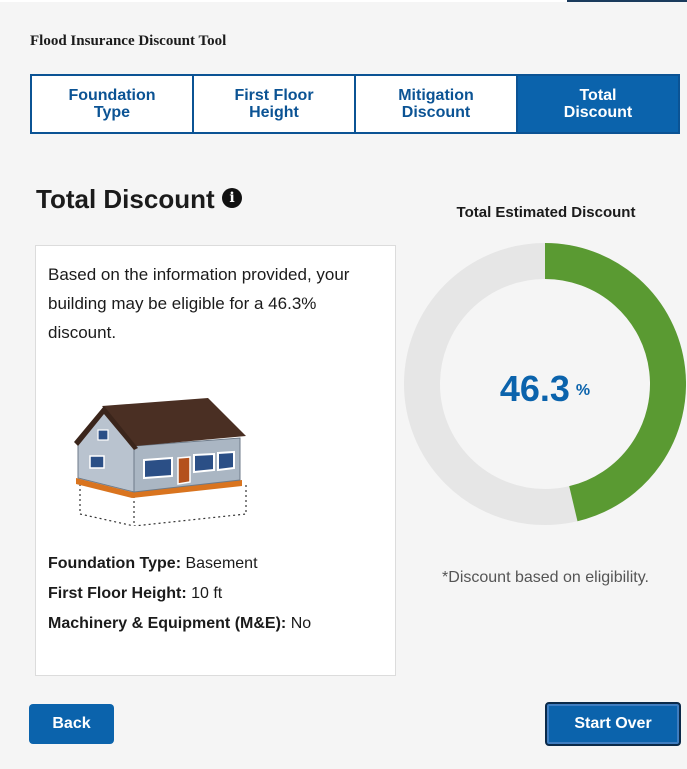  What do you see at coordinates (125, 199) in the screenshot?
I see `section-title: Total Discount` at bounding box center [125, 199].